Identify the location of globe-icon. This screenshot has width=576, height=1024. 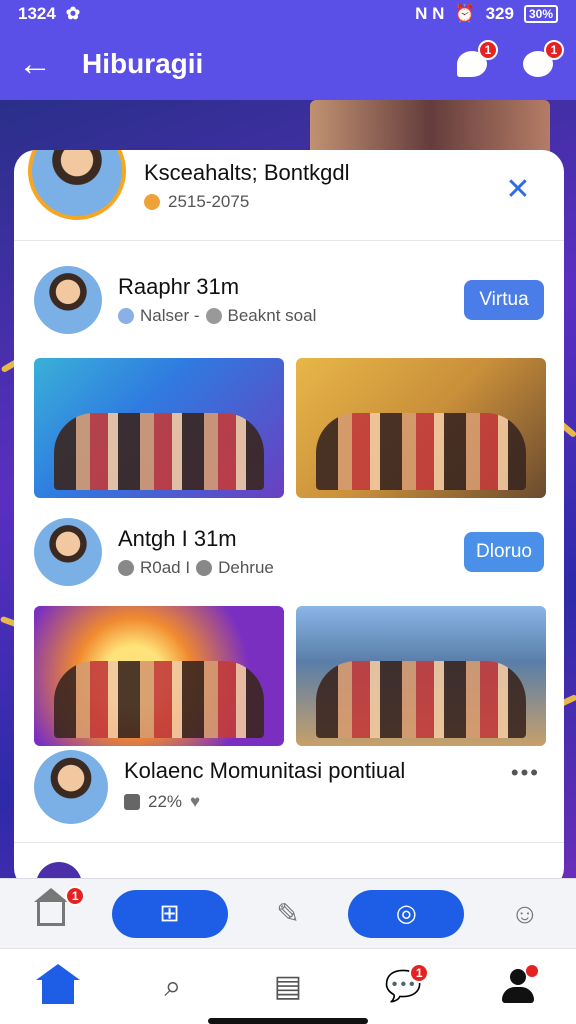
(152, 202).